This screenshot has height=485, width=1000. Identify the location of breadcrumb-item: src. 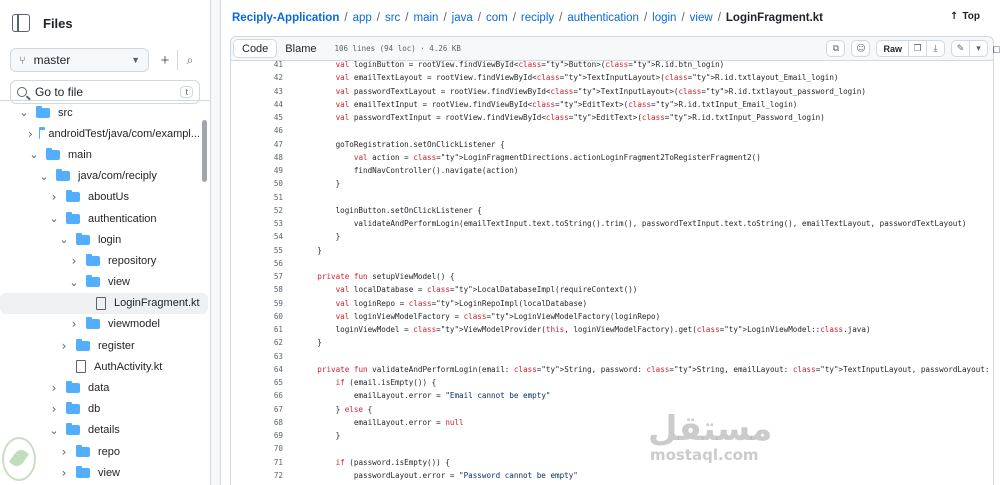
(392, 18).